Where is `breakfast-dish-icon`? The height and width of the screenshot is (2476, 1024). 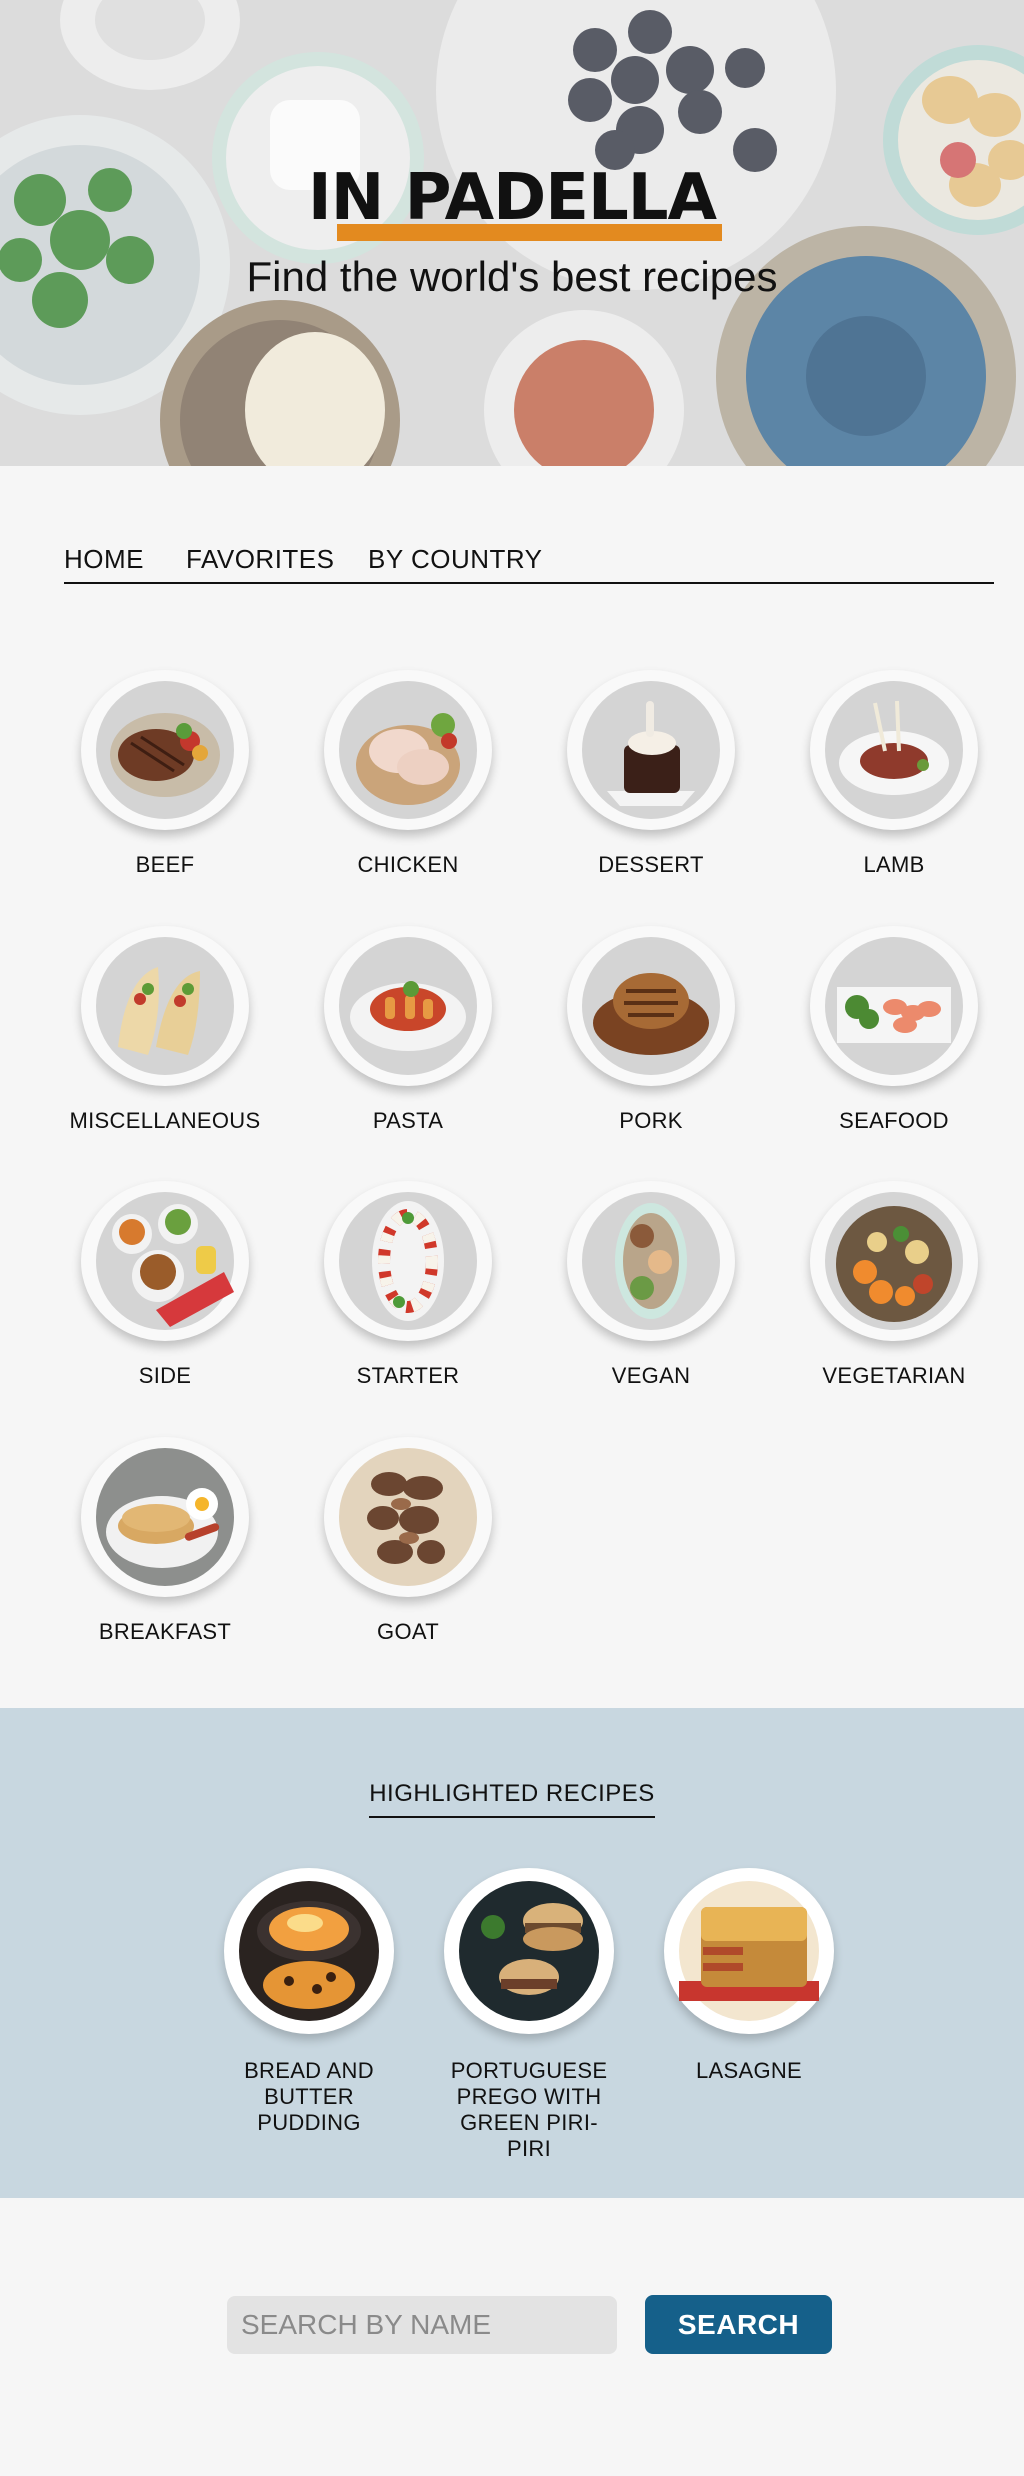
breakfast-dish-icon is located at coordinates (165, 1517).